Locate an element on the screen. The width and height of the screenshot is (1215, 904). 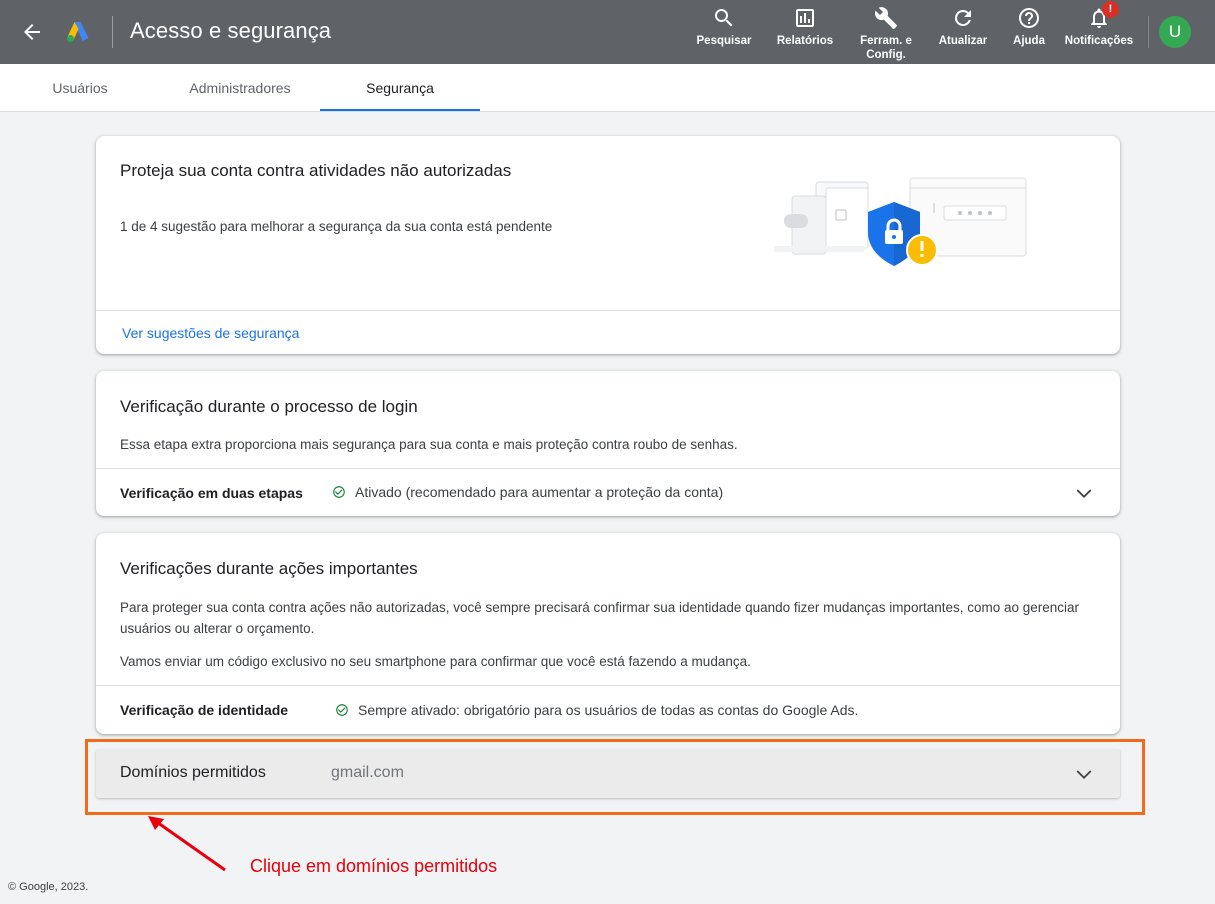
notification-icon-wrap: ! is located at coordinates (1103, 15).